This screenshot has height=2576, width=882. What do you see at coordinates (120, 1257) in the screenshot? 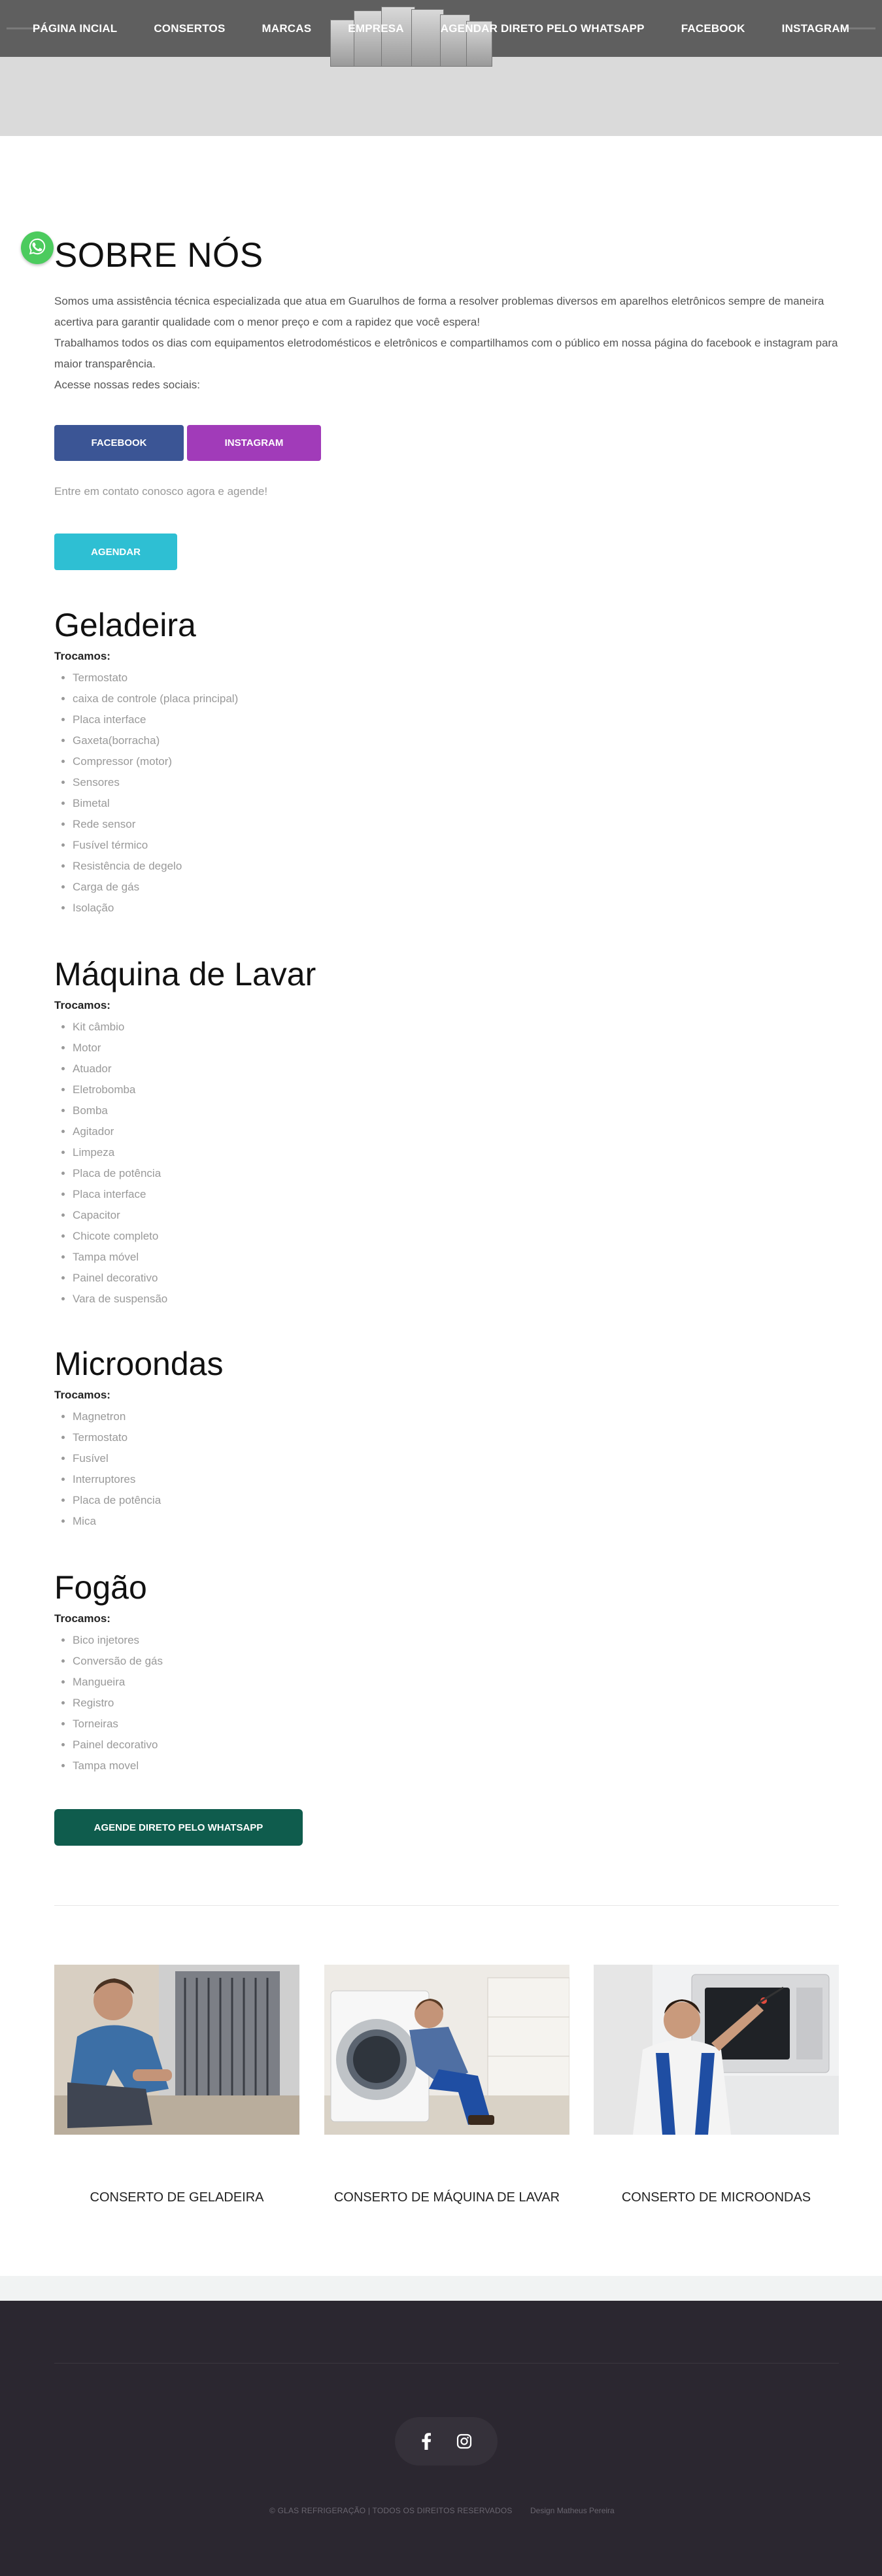
I see `list-item: Tampa móvel` at bounding box center [120, 1257].